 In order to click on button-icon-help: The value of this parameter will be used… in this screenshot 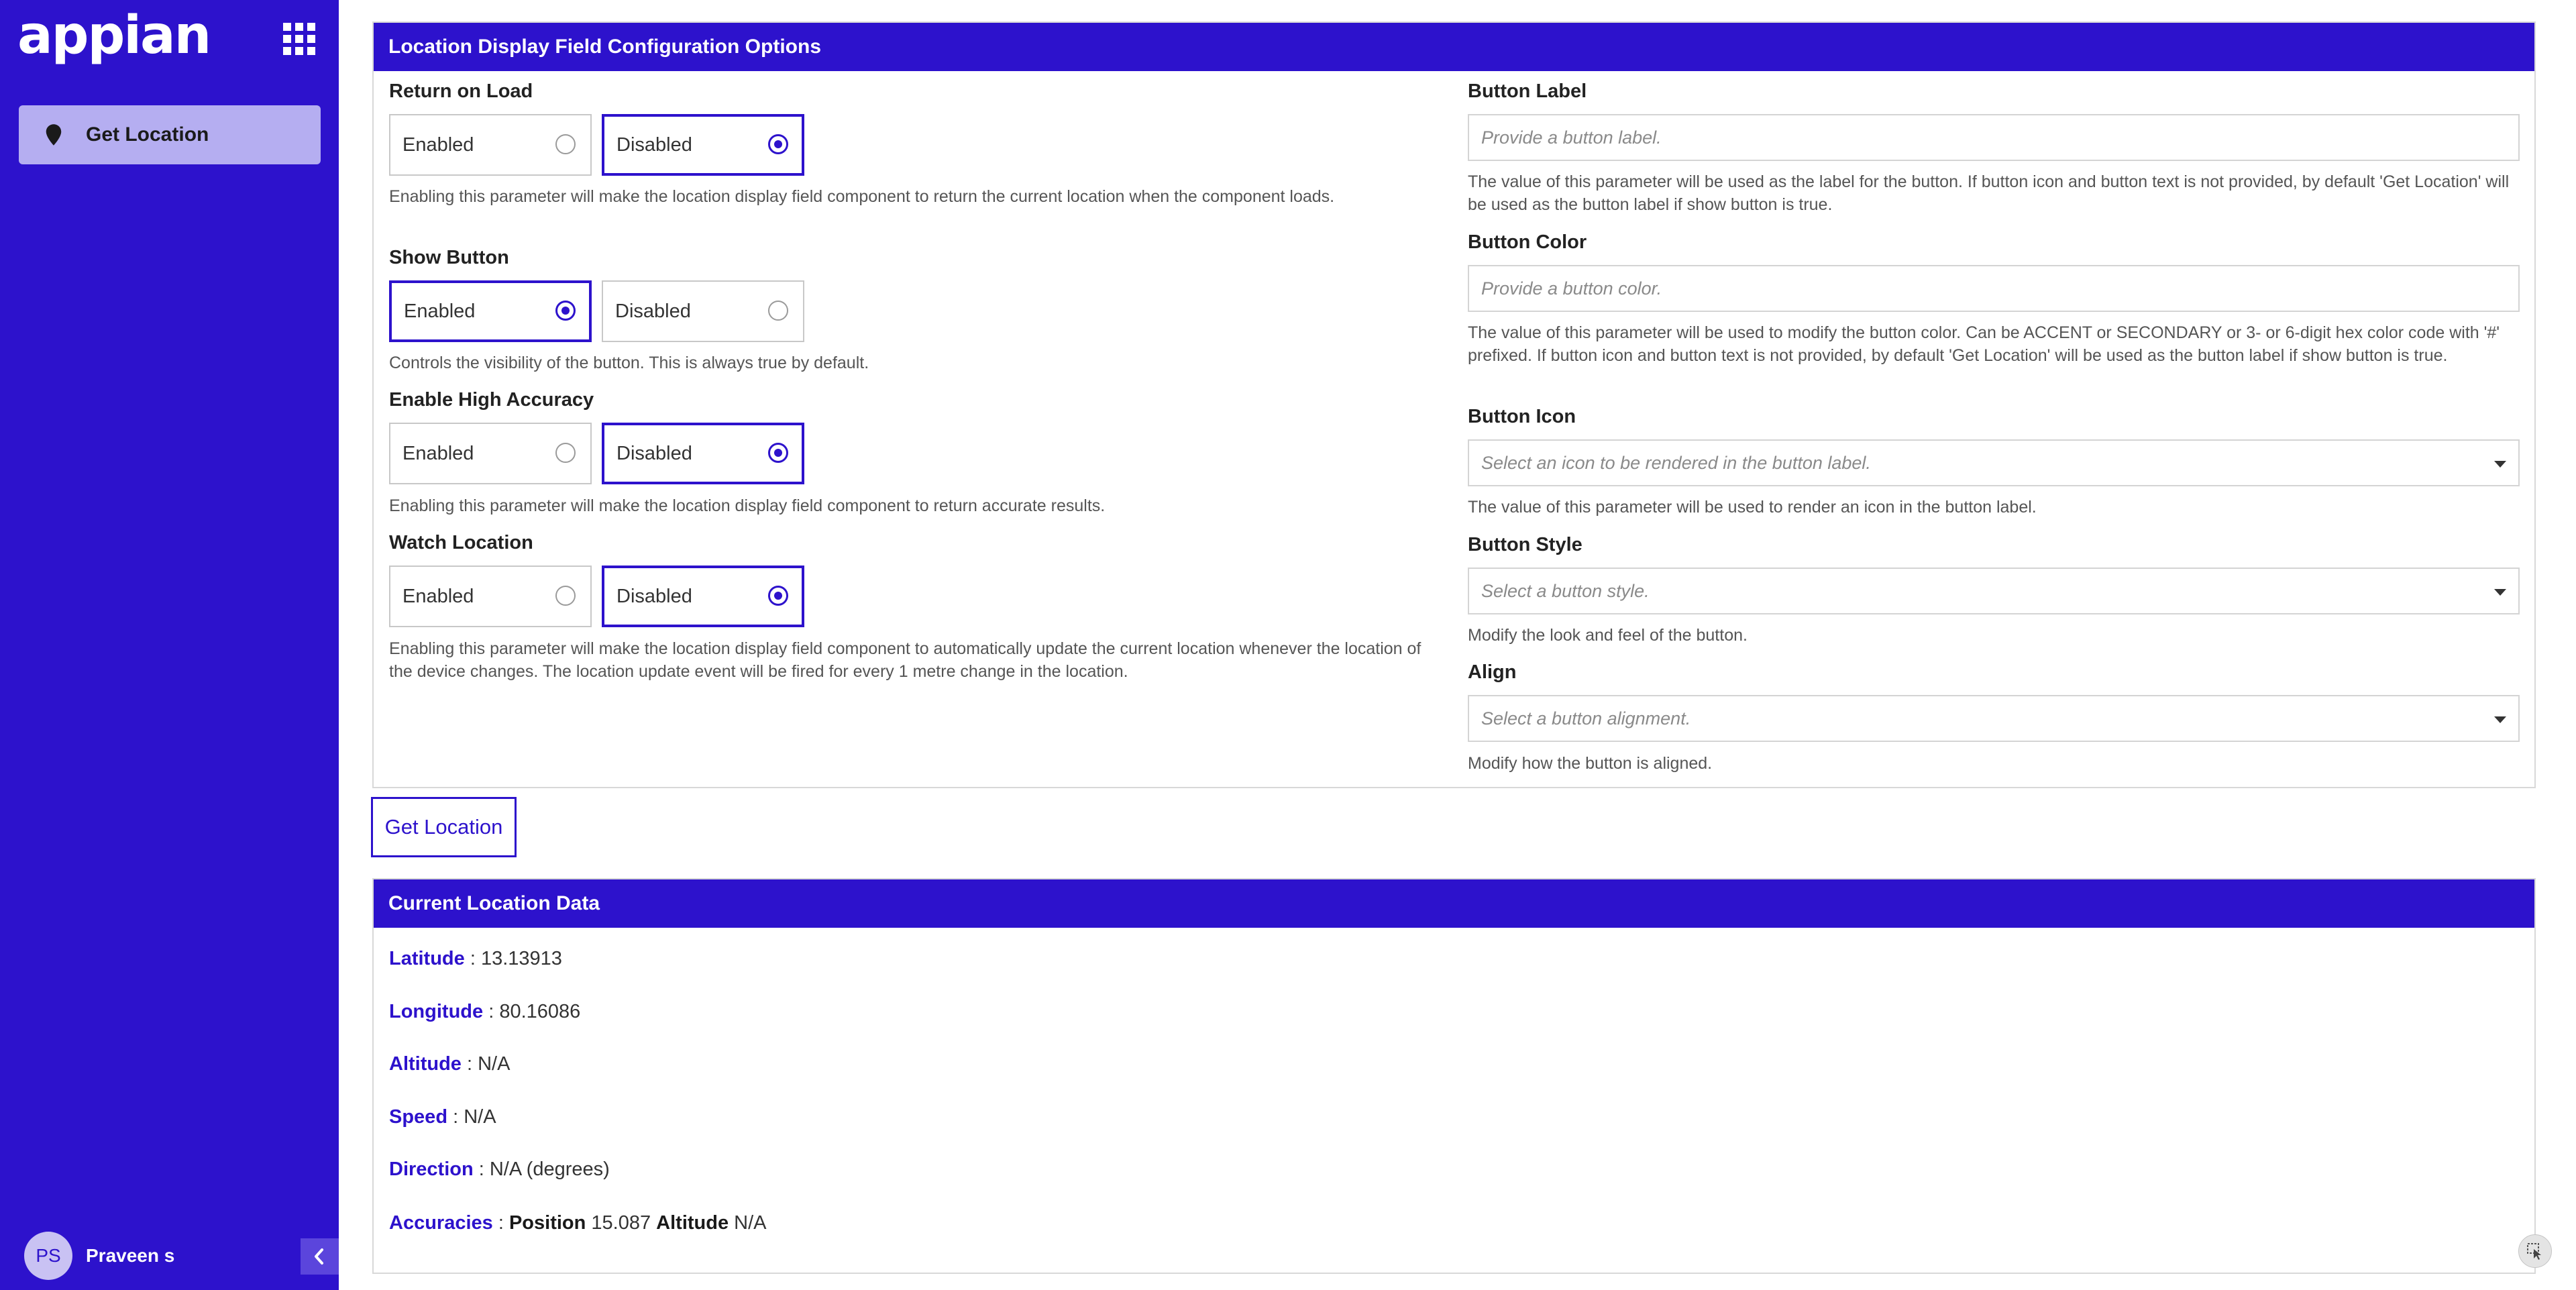, I will do `click(1752, 507)`.